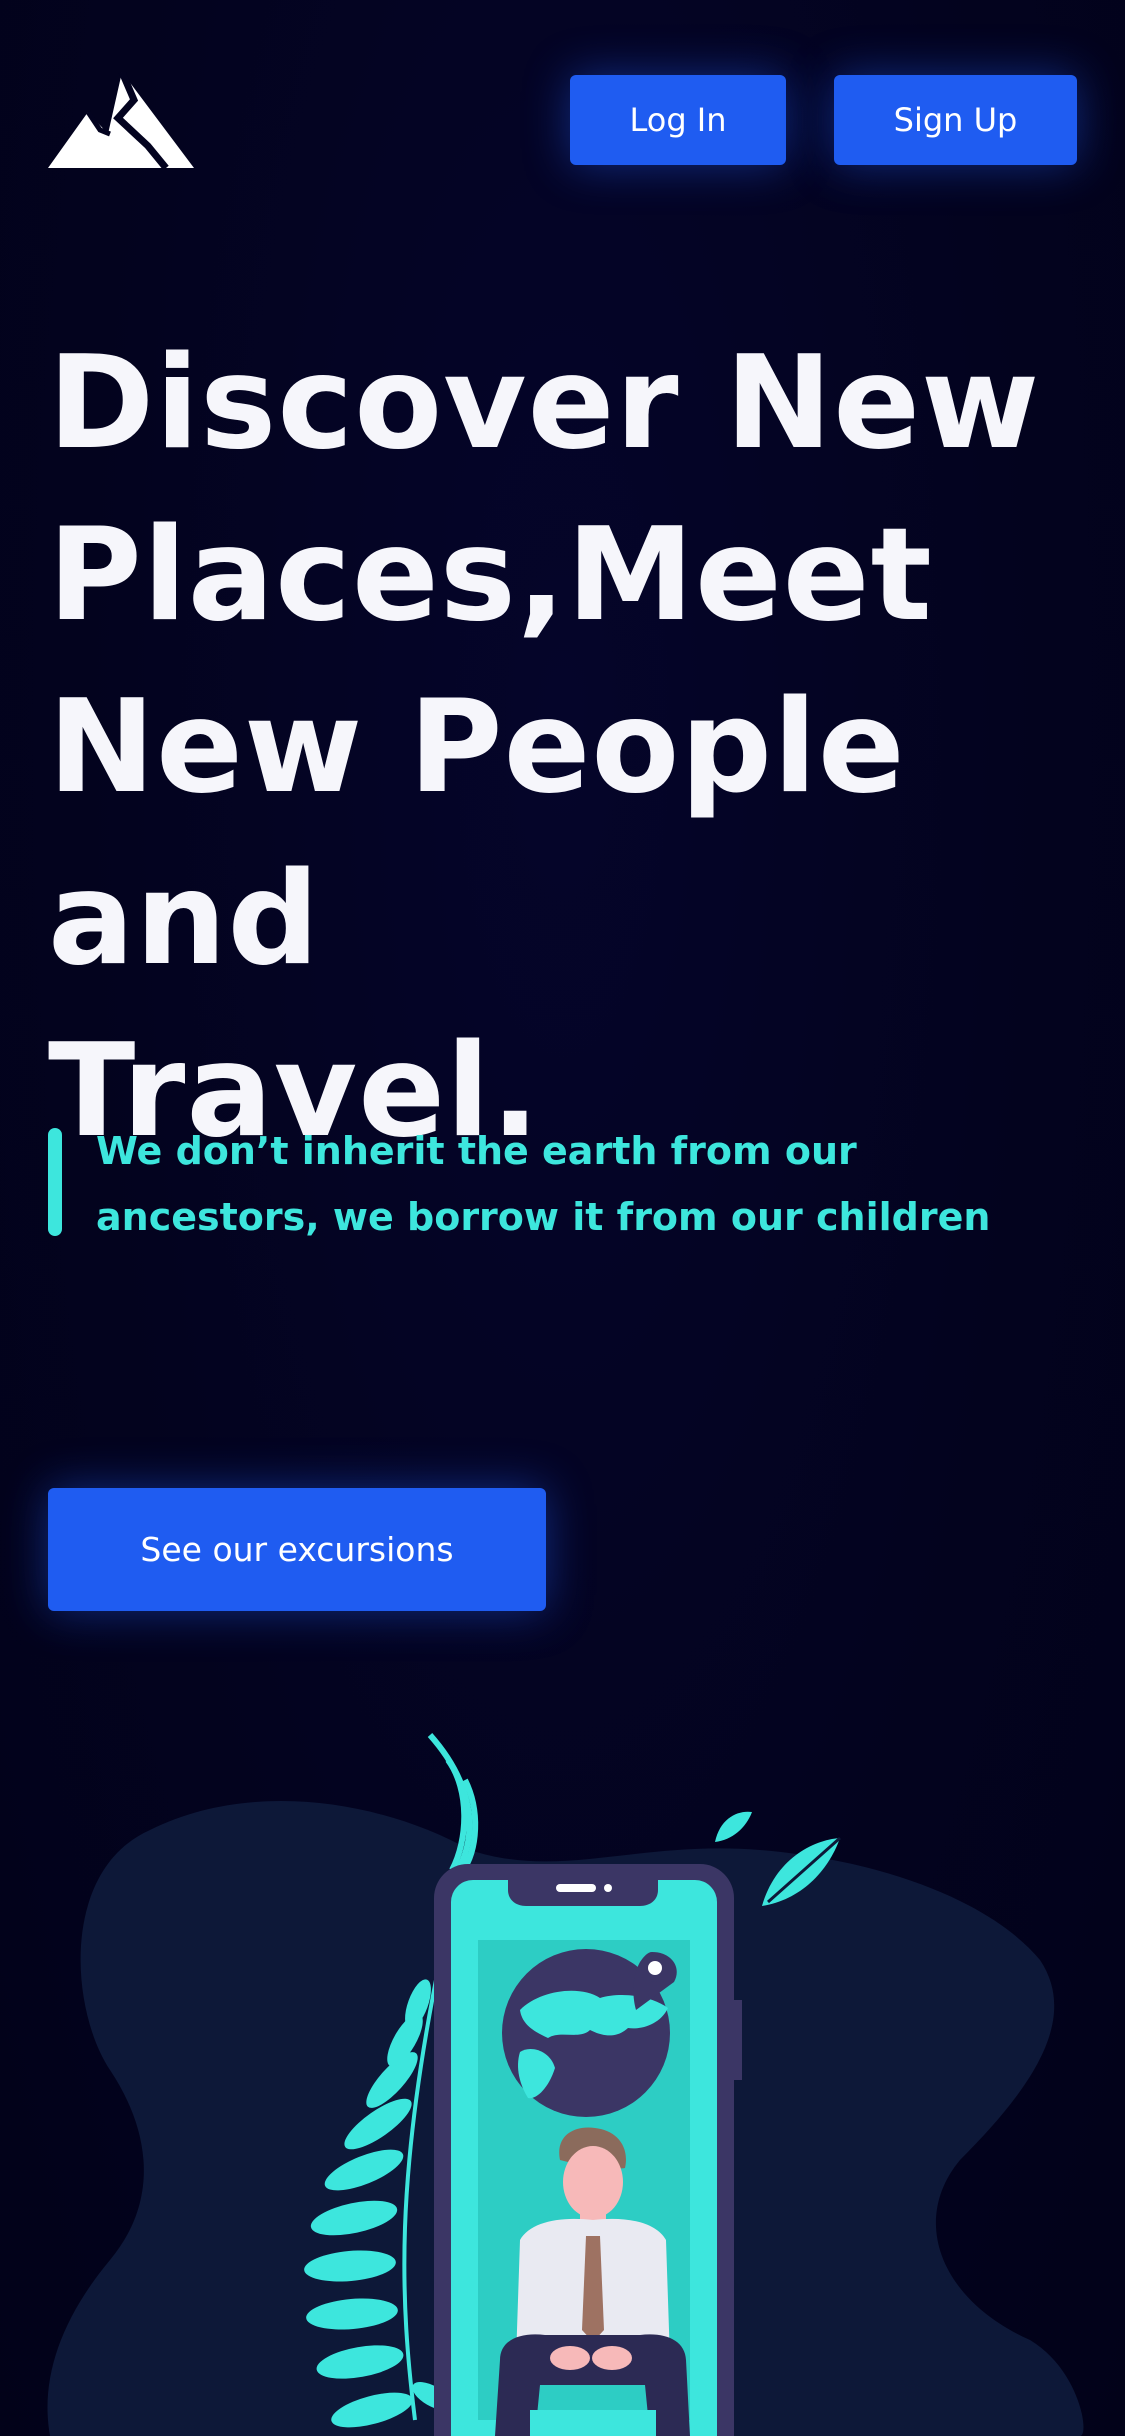 This screenshot has width=1125, height=2436. I want to click on signup-button: Sign Up, so click(955, 120).